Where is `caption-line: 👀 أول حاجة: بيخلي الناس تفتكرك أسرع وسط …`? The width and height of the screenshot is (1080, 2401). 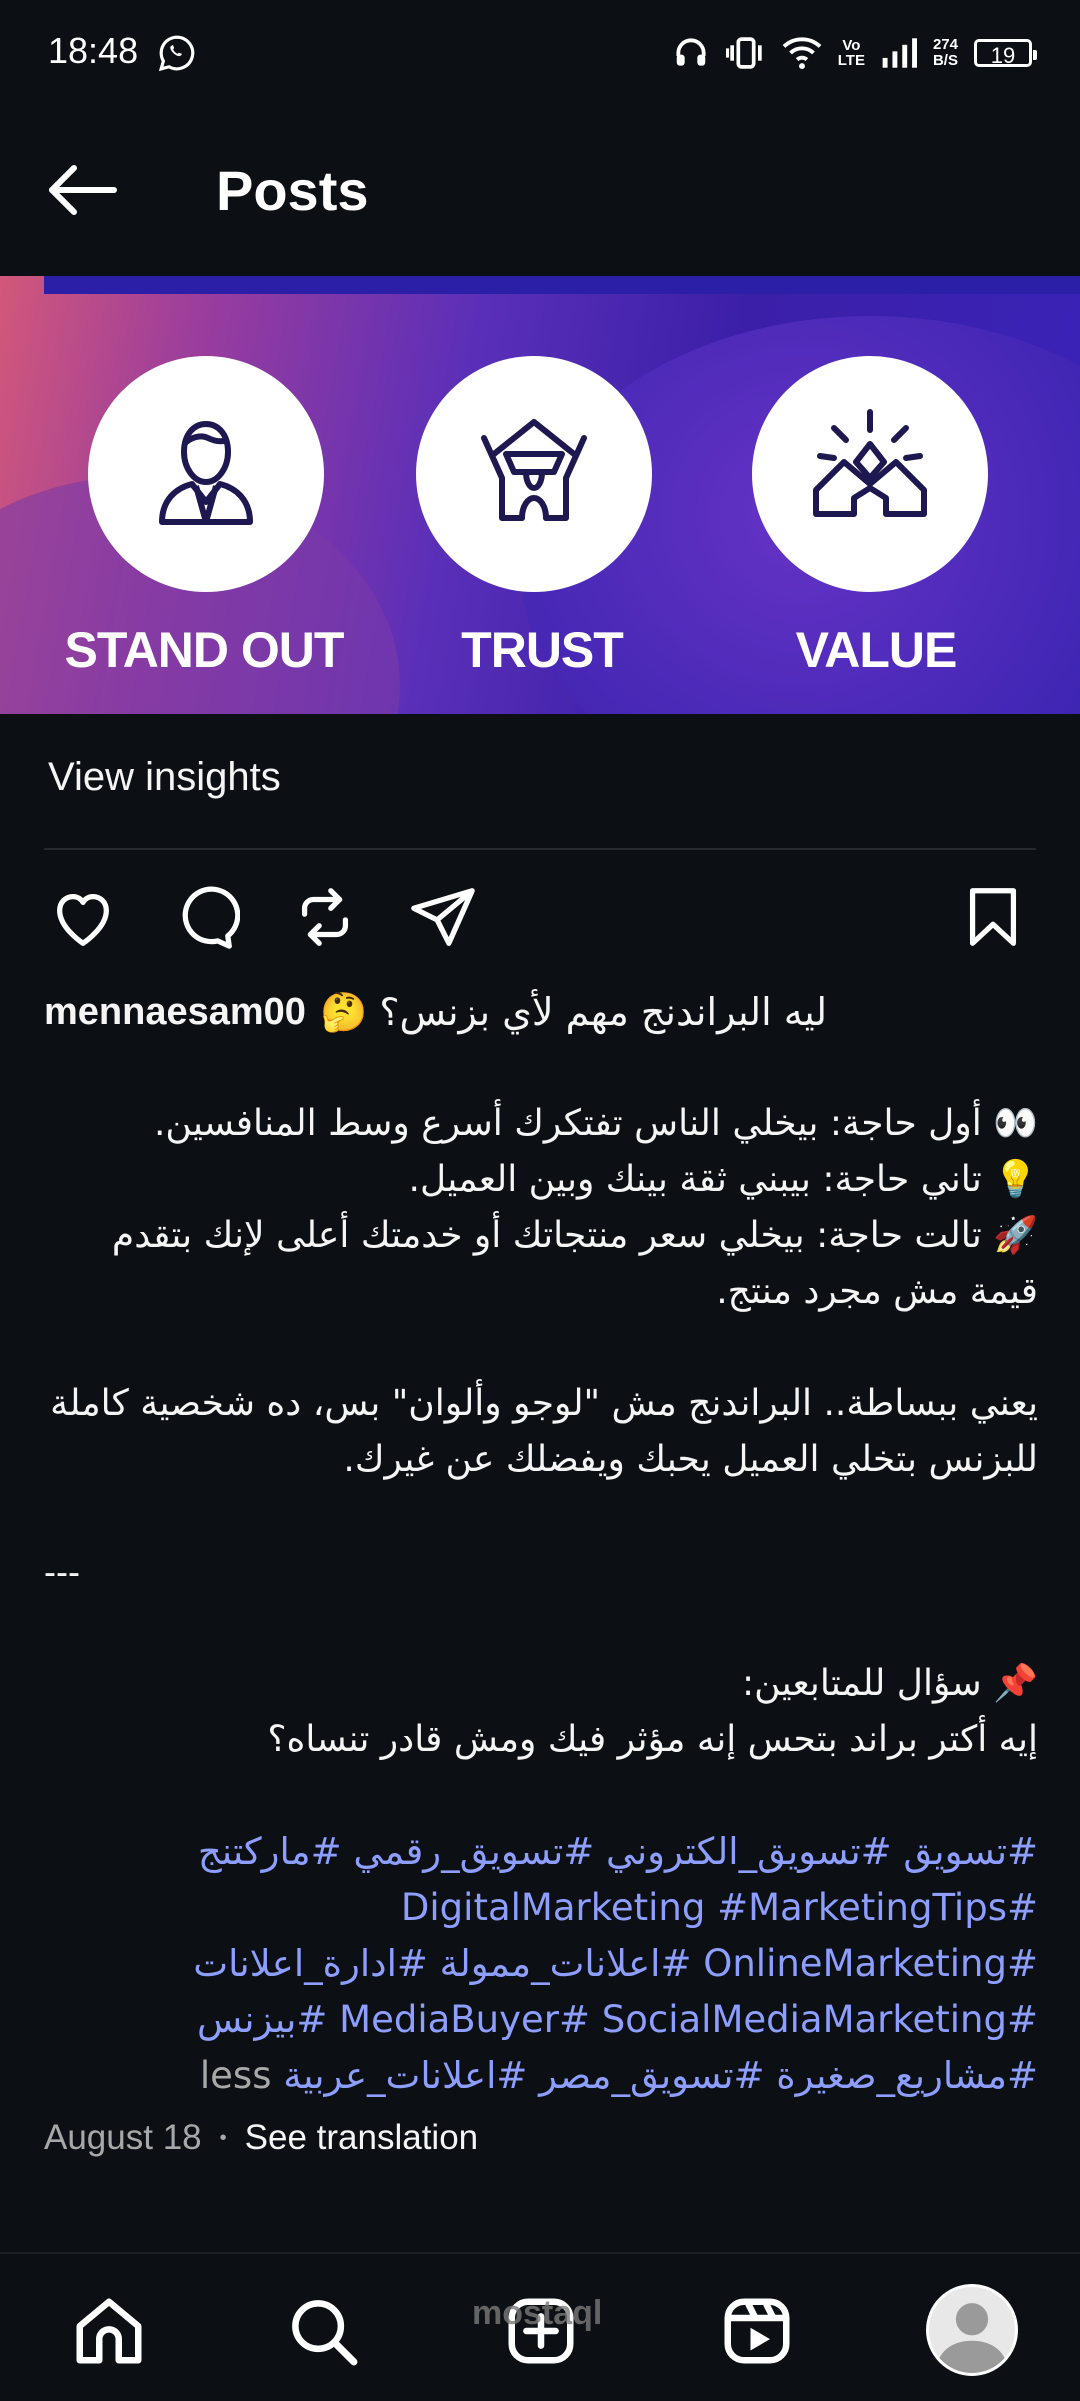
caption-line: 👀 أول حاجة: بيخلي الناس تفتكرك أسرع وسط … is located at coordinates (595, 1123).